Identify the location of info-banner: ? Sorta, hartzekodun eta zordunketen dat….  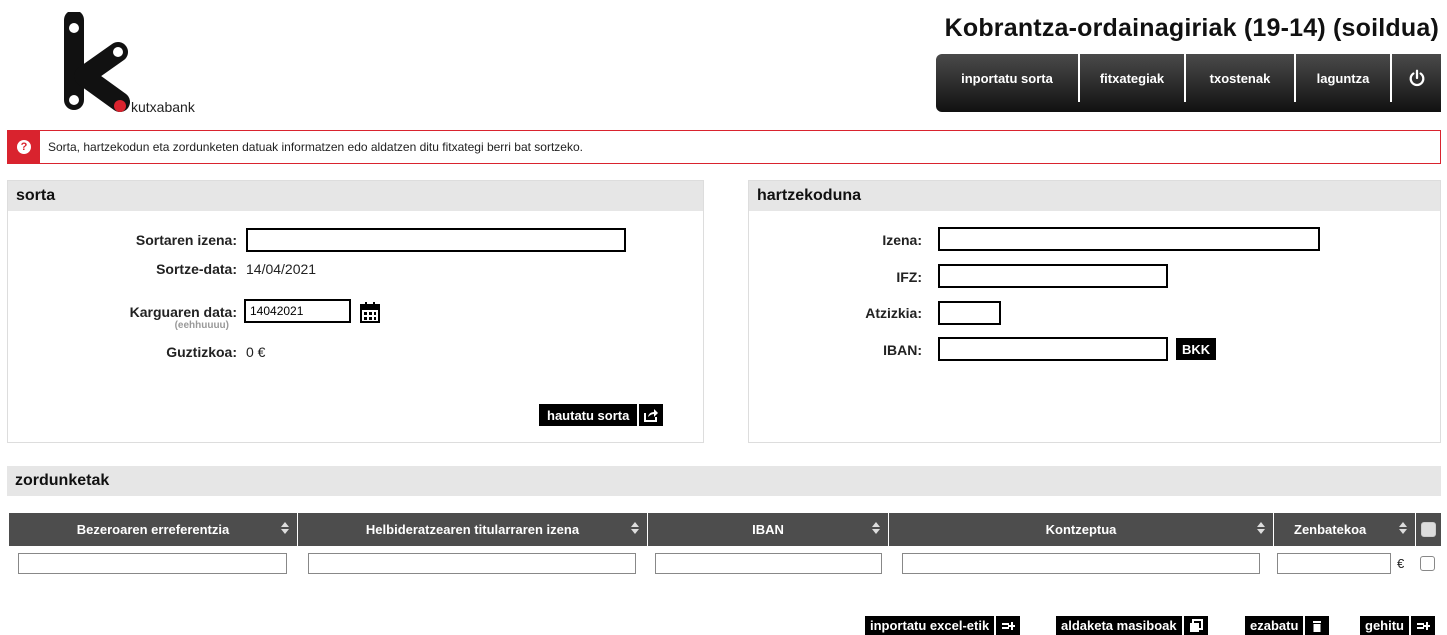
(724, 147).